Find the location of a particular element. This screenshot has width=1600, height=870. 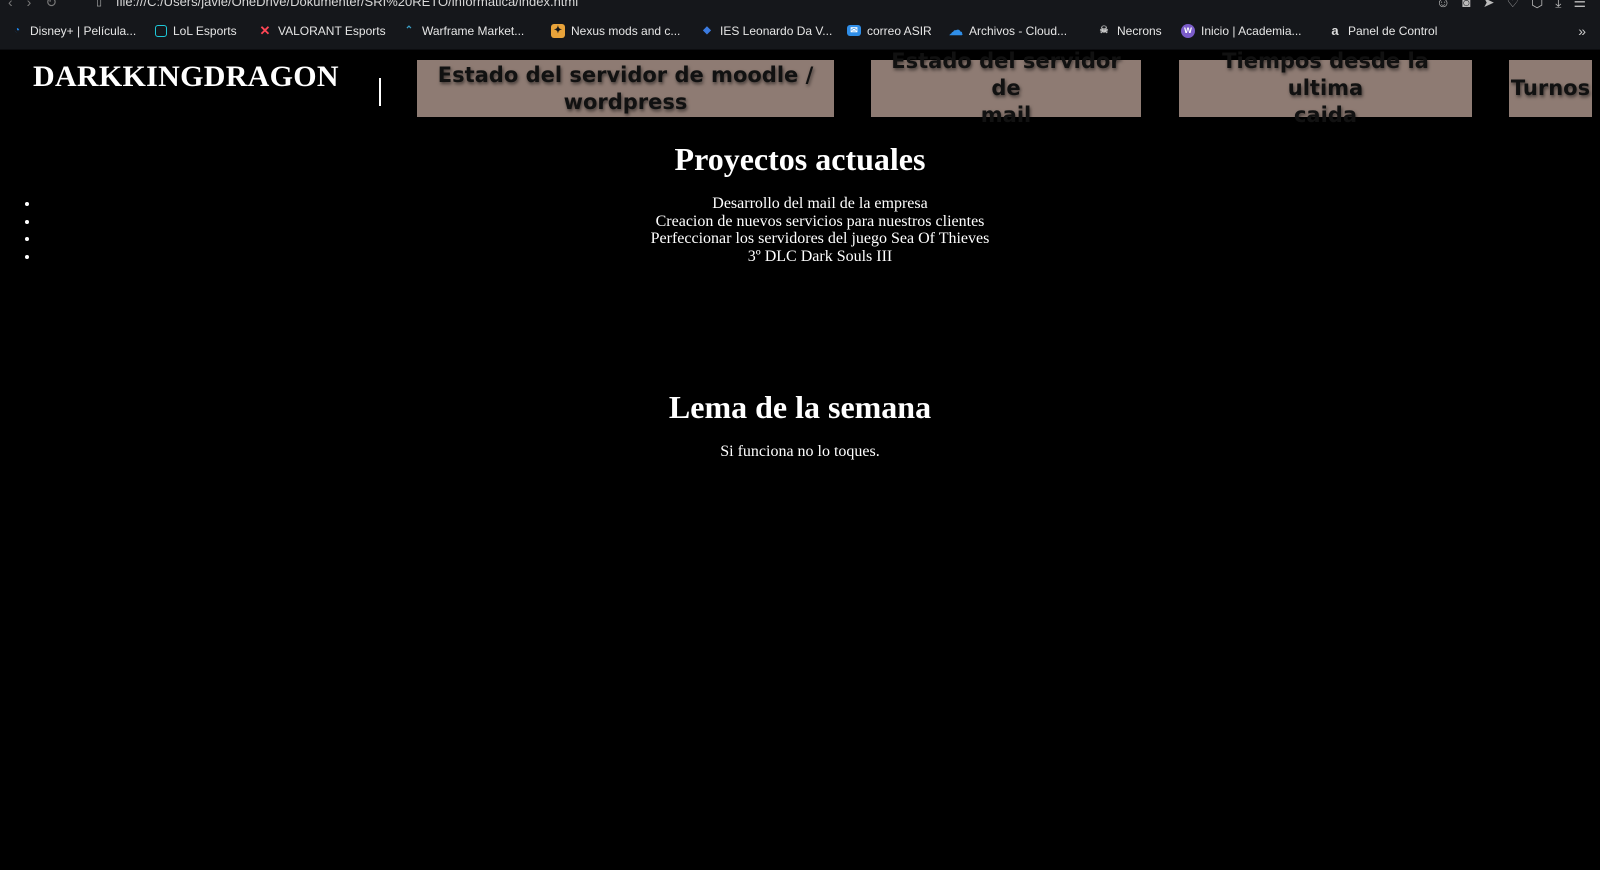

emoji-icon: ☺ is located at coordinates (1443, 5).